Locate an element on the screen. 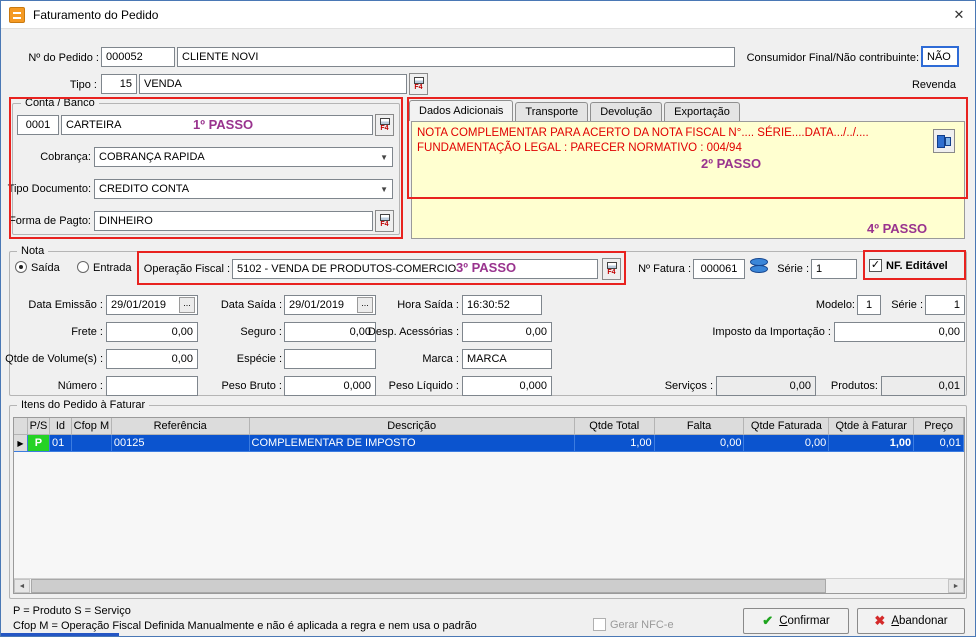  cobranca-label: Cobrança: is located at coordinates (65, 157).